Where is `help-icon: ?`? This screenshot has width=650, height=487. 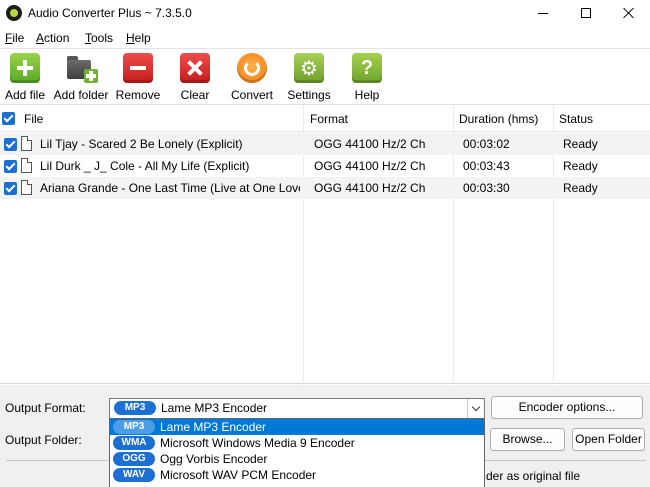 help-icon: ? is located at coordinates (367, 68).